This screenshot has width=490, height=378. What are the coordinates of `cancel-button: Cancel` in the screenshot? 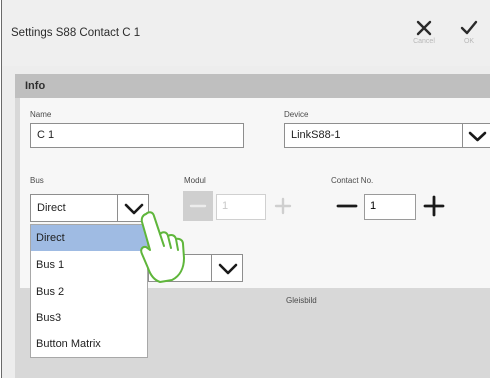 It's located at (424, 33).